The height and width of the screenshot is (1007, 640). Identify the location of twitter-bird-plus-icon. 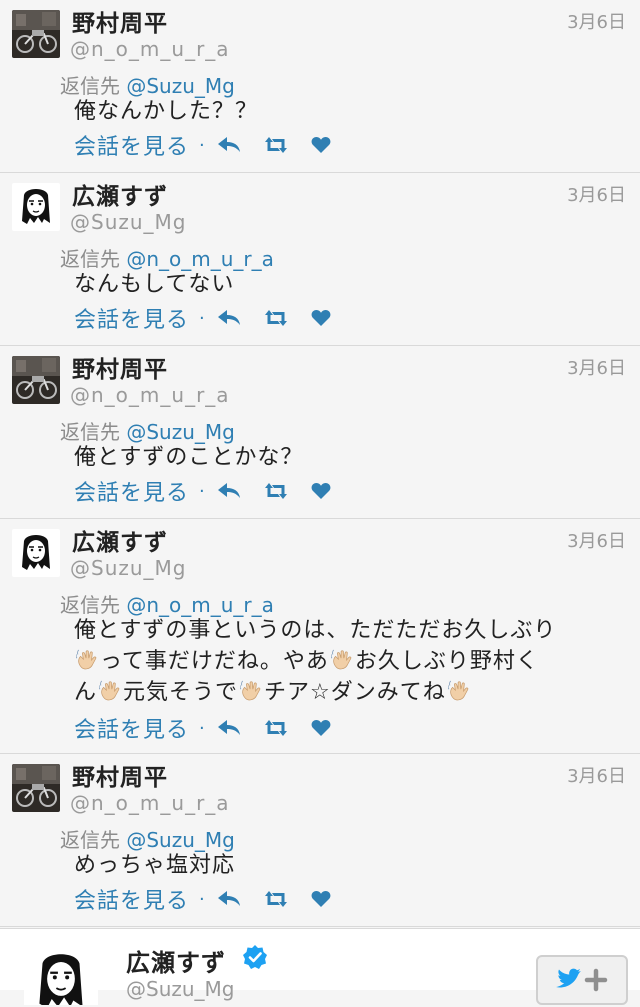
(582, 980).